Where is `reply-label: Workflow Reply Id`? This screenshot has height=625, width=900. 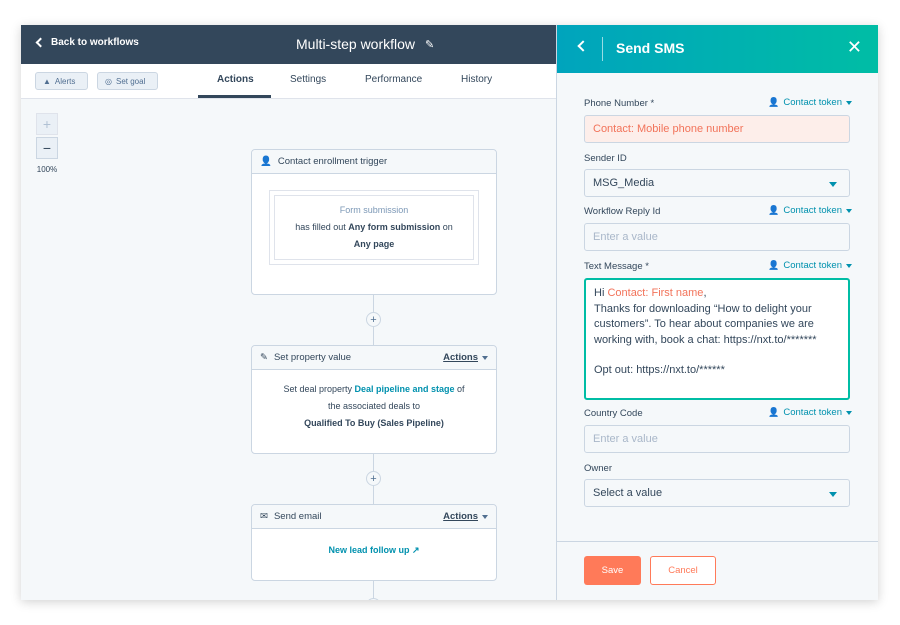 reply-label: Workflow Reply Id is located at coordinates (622, 211).